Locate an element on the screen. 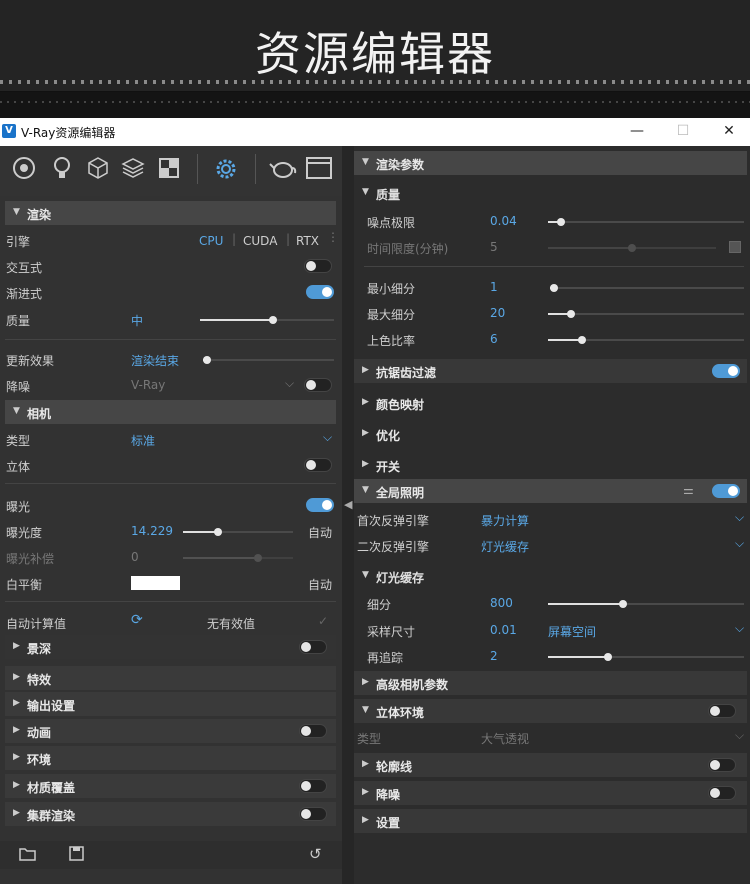  noise-limit-value: 0.04 is located at coordinates (503, 221).